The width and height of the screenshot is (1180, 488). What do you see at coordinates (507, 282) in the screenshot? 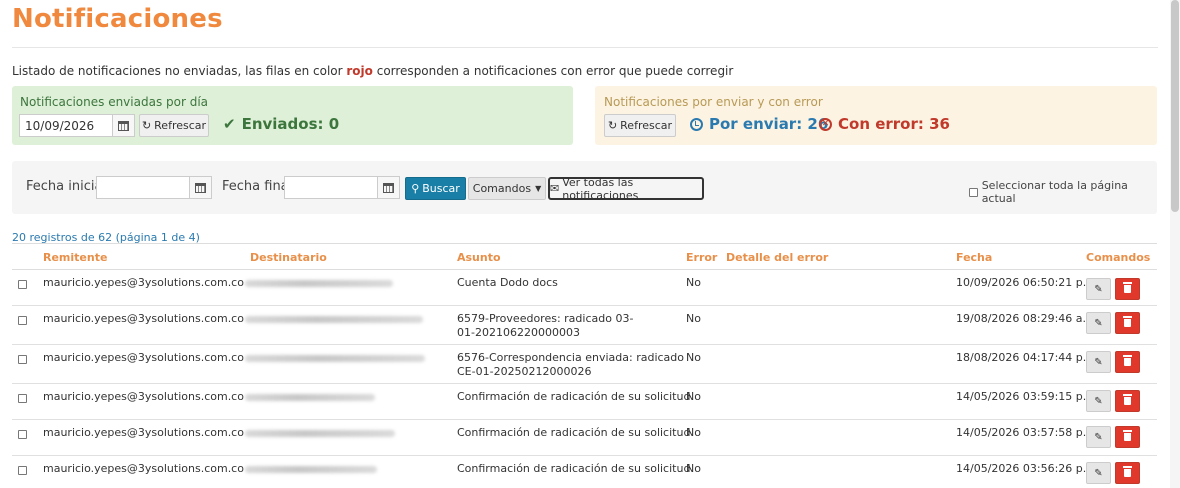
I see `row-subject: Cuenta Dodo docs` at bounding box center [507, 282].